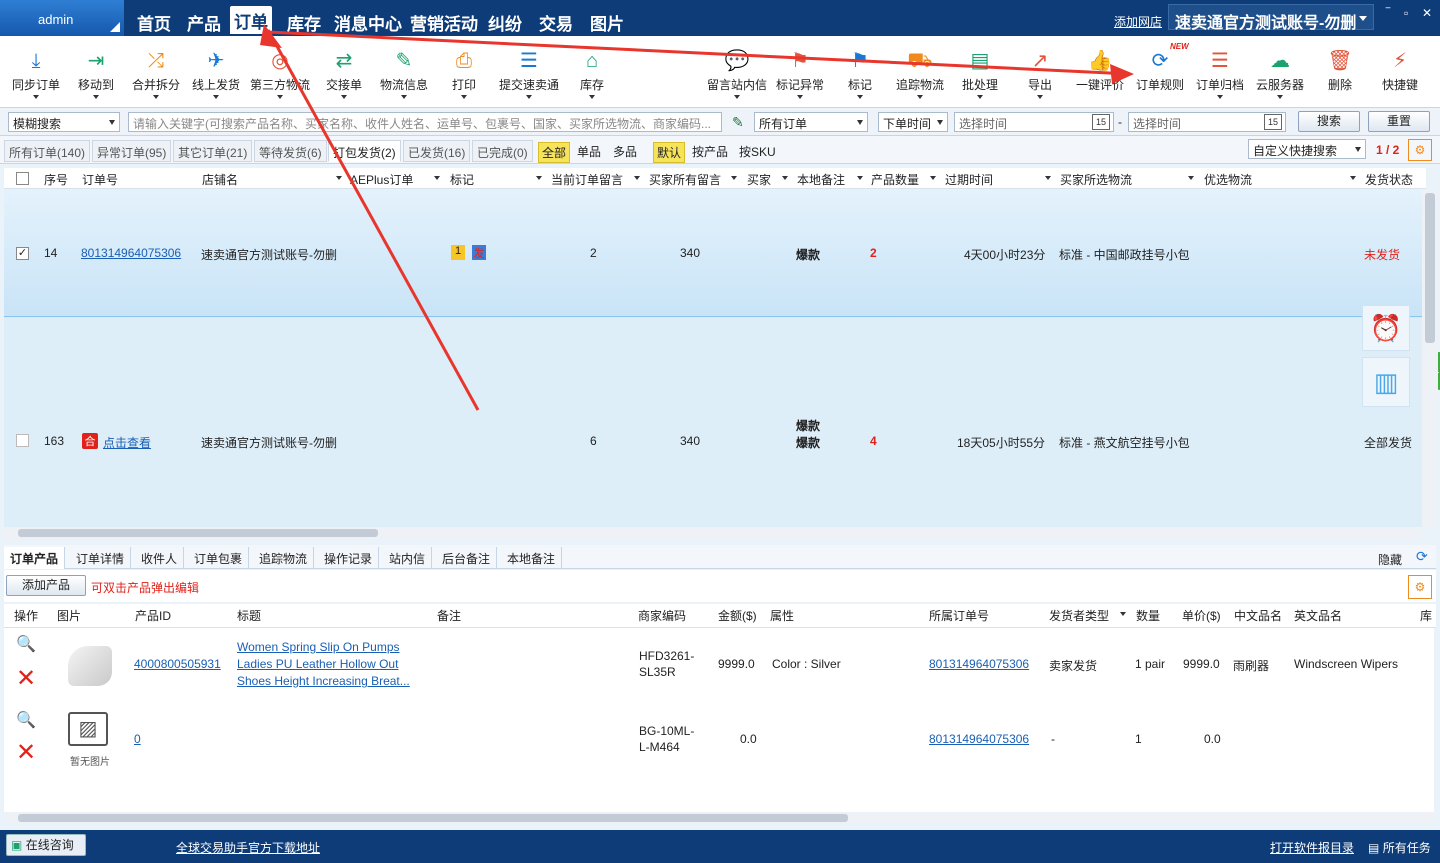 This screenshot has height=863, width=1440. Describe the element at coordinates (721, 818) in the screenshot. I see `horizontal-scrollbar` at that location.